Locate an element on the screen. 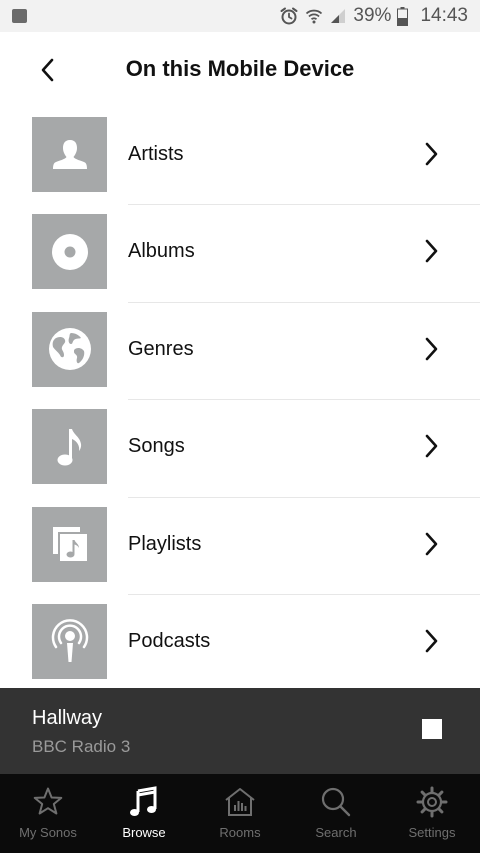  rooms-icon is located at coordinates (240, 802).